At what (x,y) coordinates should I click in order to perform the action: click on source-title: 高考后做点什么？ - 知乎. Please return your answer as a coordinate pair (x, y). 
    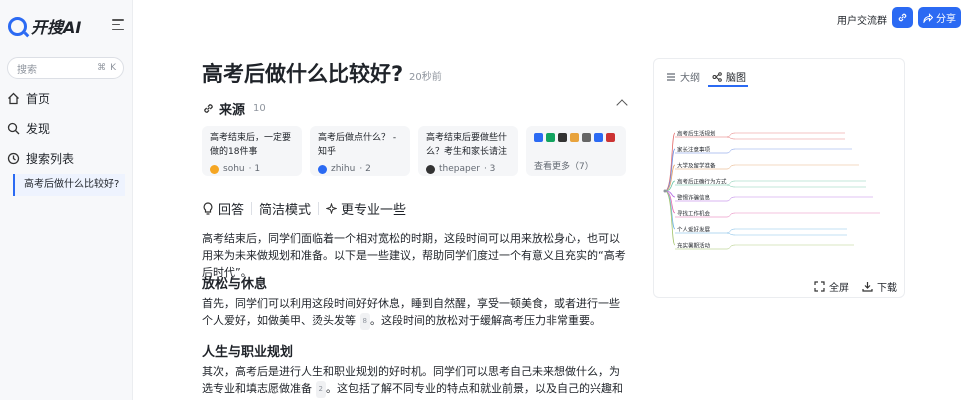
    Looking at the image, I should click on (357, 145).